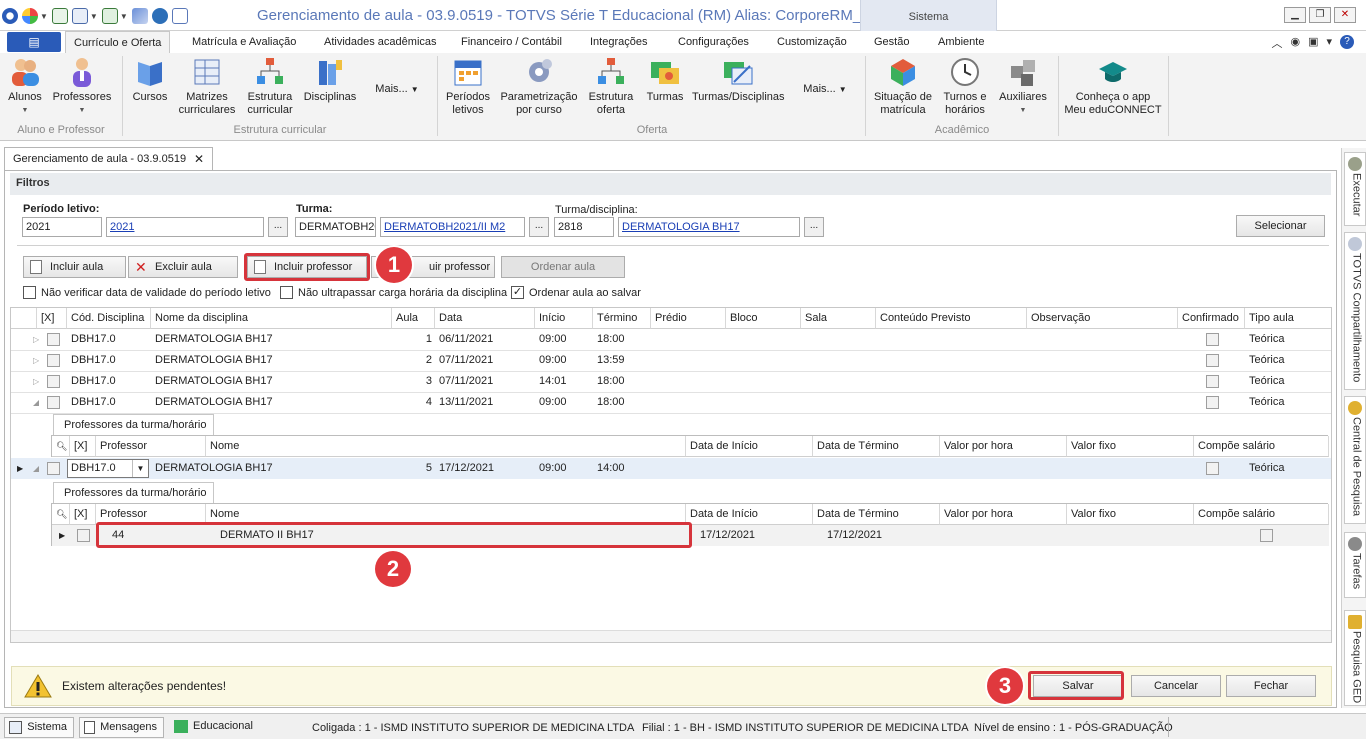  What do you see at coordinates (1355, 460) in the screenshot?
I see `dock-tab-central-pesquisa: Central de Pesquisa` at bounding box center [1355, 460].